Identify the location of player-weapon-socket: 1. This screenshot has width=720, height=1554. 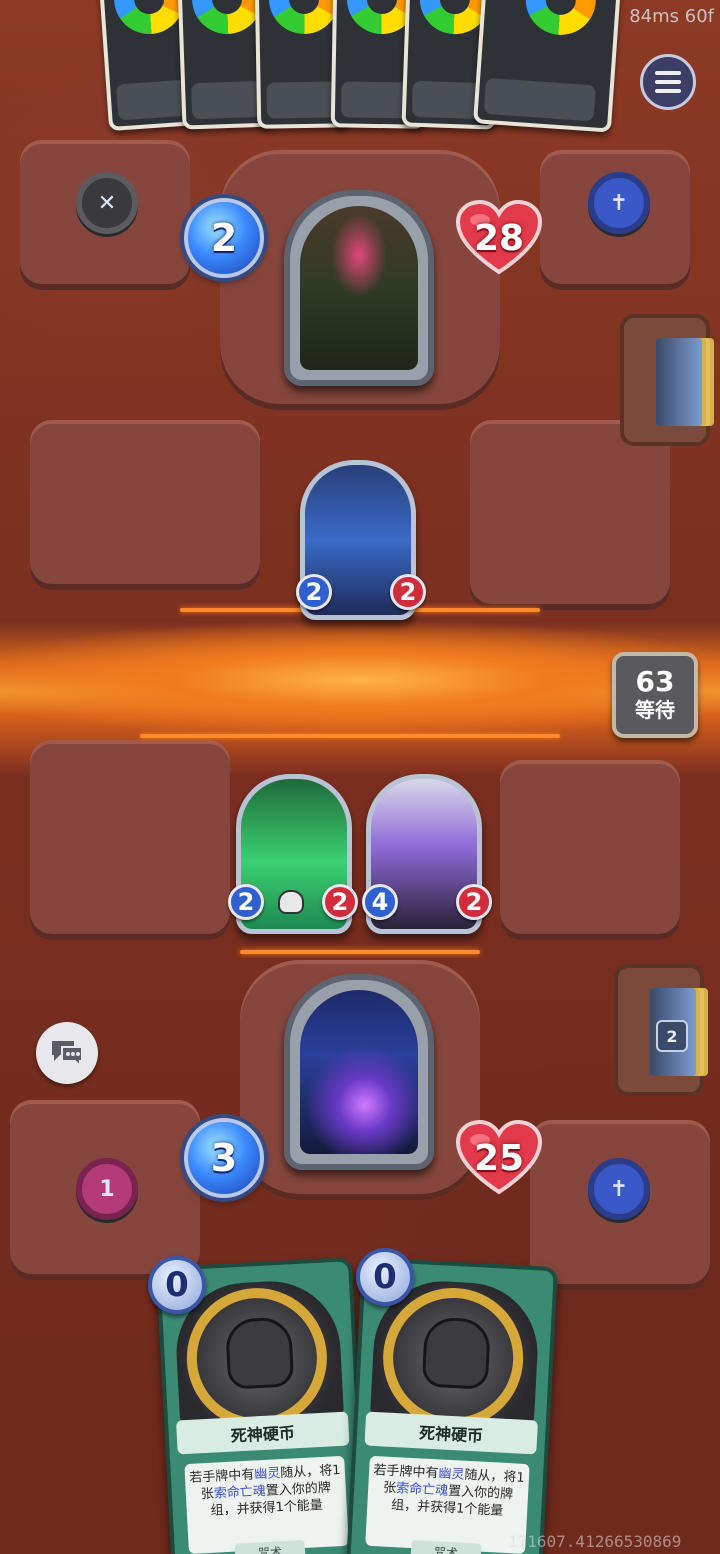
(107, 1189).